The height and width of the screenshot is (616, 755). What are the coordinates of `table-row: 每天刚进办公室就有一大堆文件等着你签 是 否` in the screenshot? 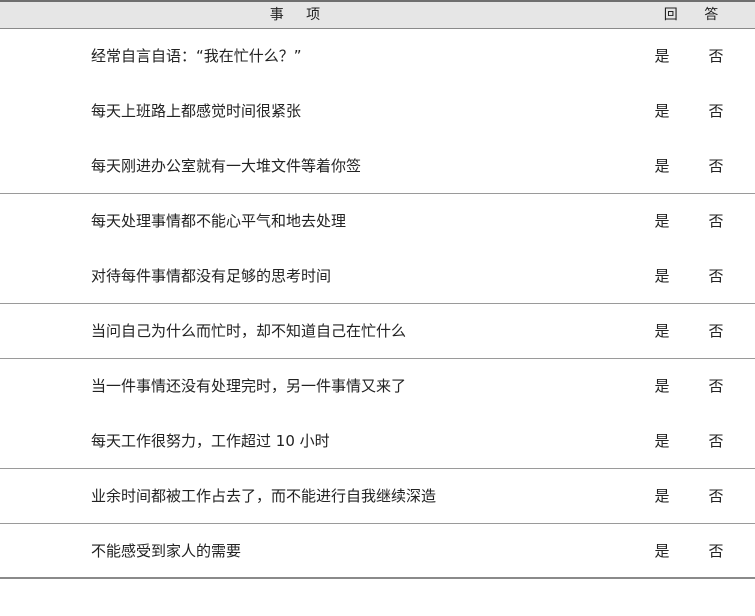 It's located at (377, 166).